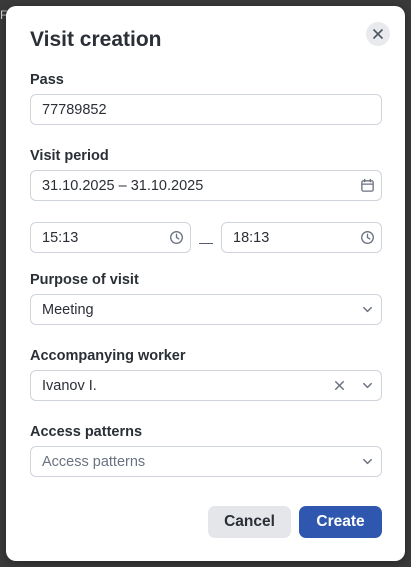 Image resolution: width=411 pixels, height=567 pixels. Describe the element at coordinates (206, 385) in the screenshot. I see `worker-select: Ivanov I.` at that location.